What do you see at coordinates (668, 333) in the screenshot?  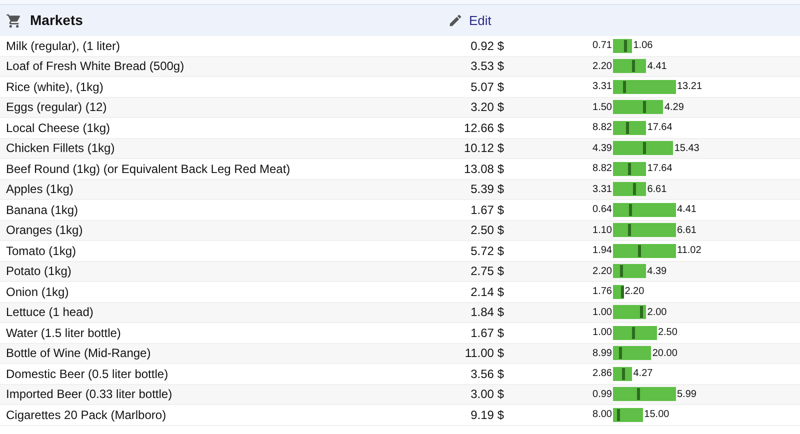 I see `range-max: 2.50` at bounding box center [668, 333].